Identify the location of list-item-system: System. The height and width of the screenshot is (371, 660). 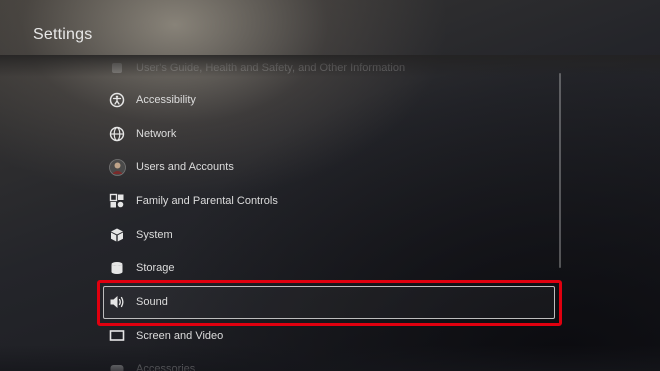
(140, 235).